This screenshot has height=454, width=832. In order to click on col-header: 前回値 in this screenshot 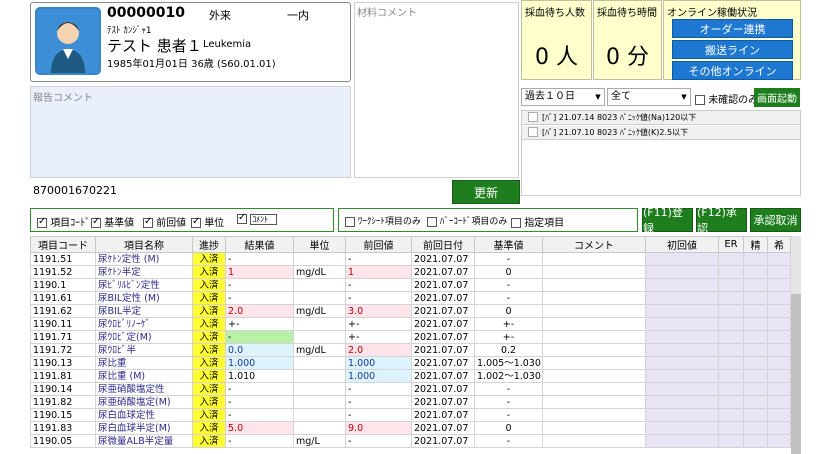, I will do `click(378, 244)`.